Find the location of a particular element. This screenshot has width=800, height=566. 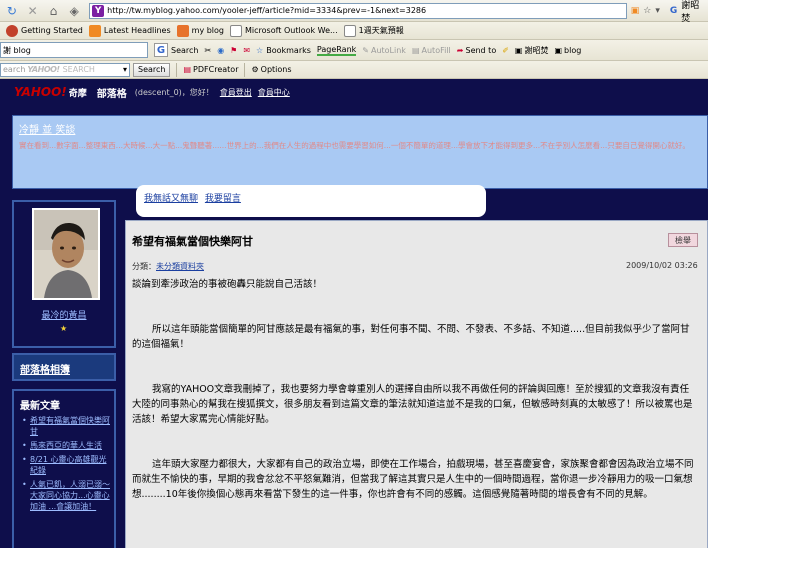

site-header: YAHOO! 奇摩 部落格 (descent_0)，您好！ 會員登出 會員中心 is located at coordinates (354, 92).